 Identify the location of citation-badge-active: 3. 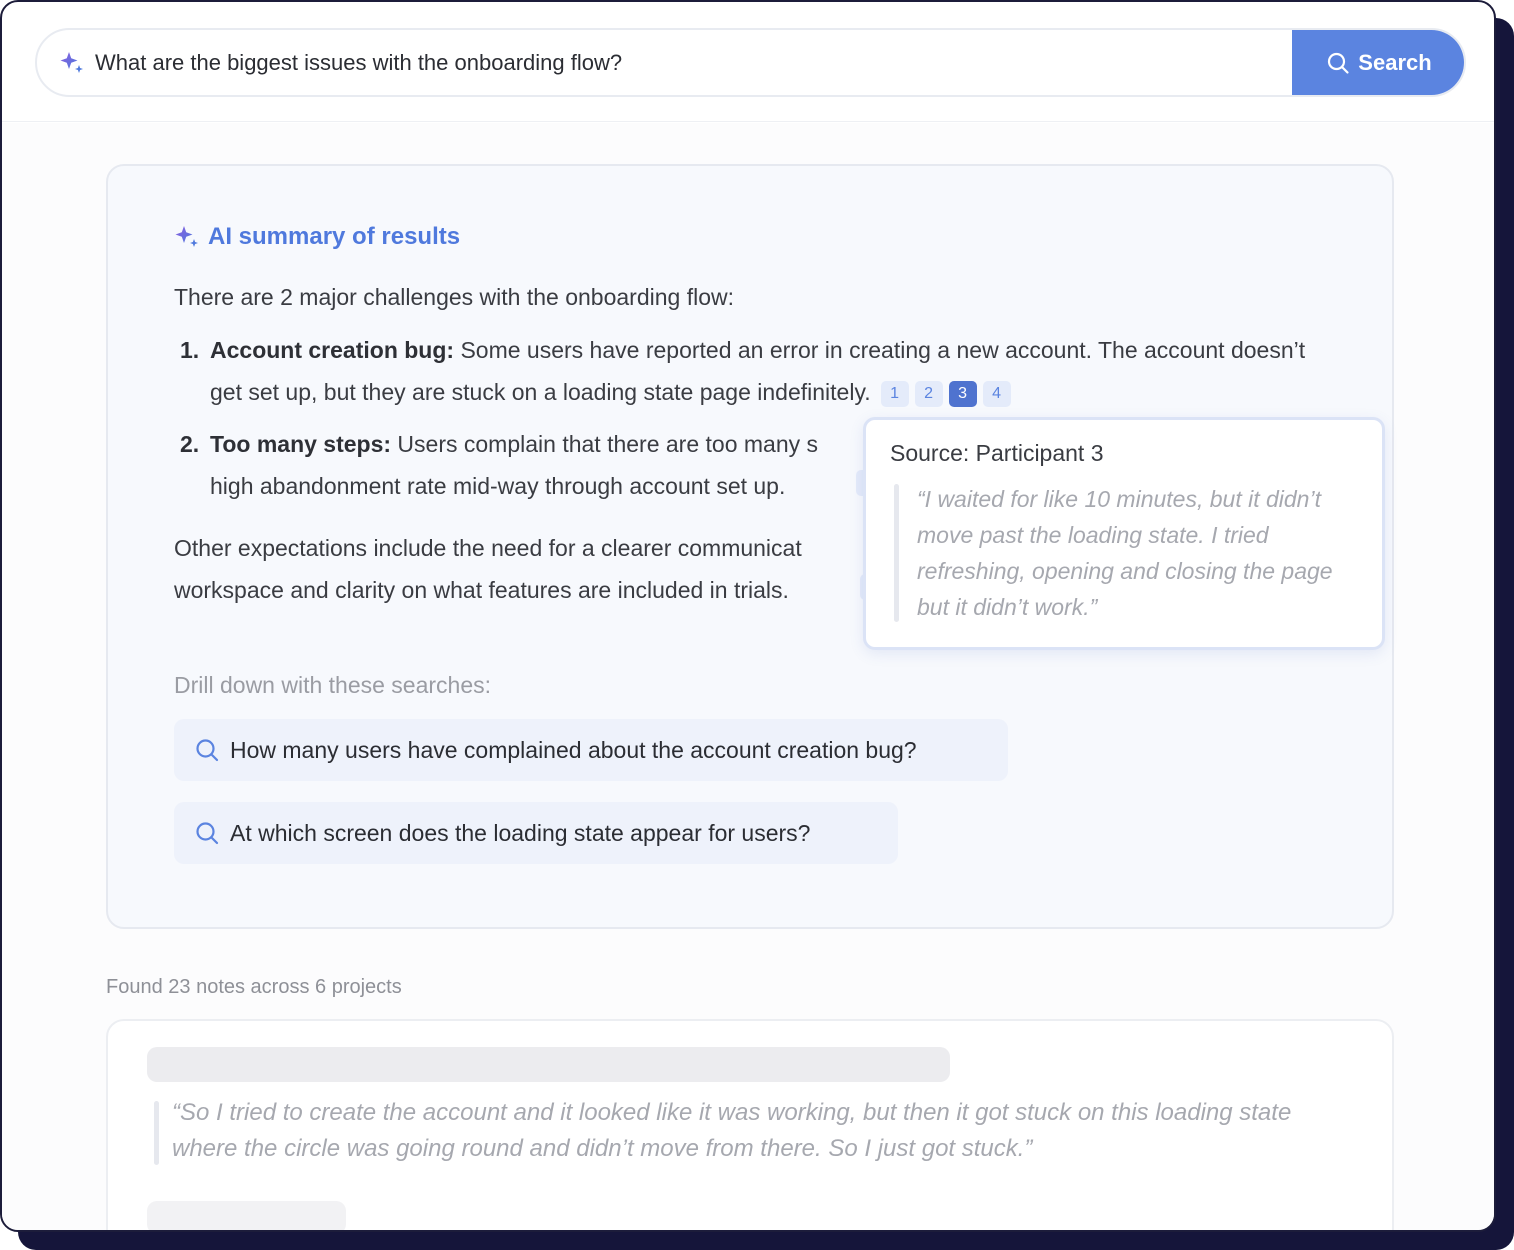
(962, 394).